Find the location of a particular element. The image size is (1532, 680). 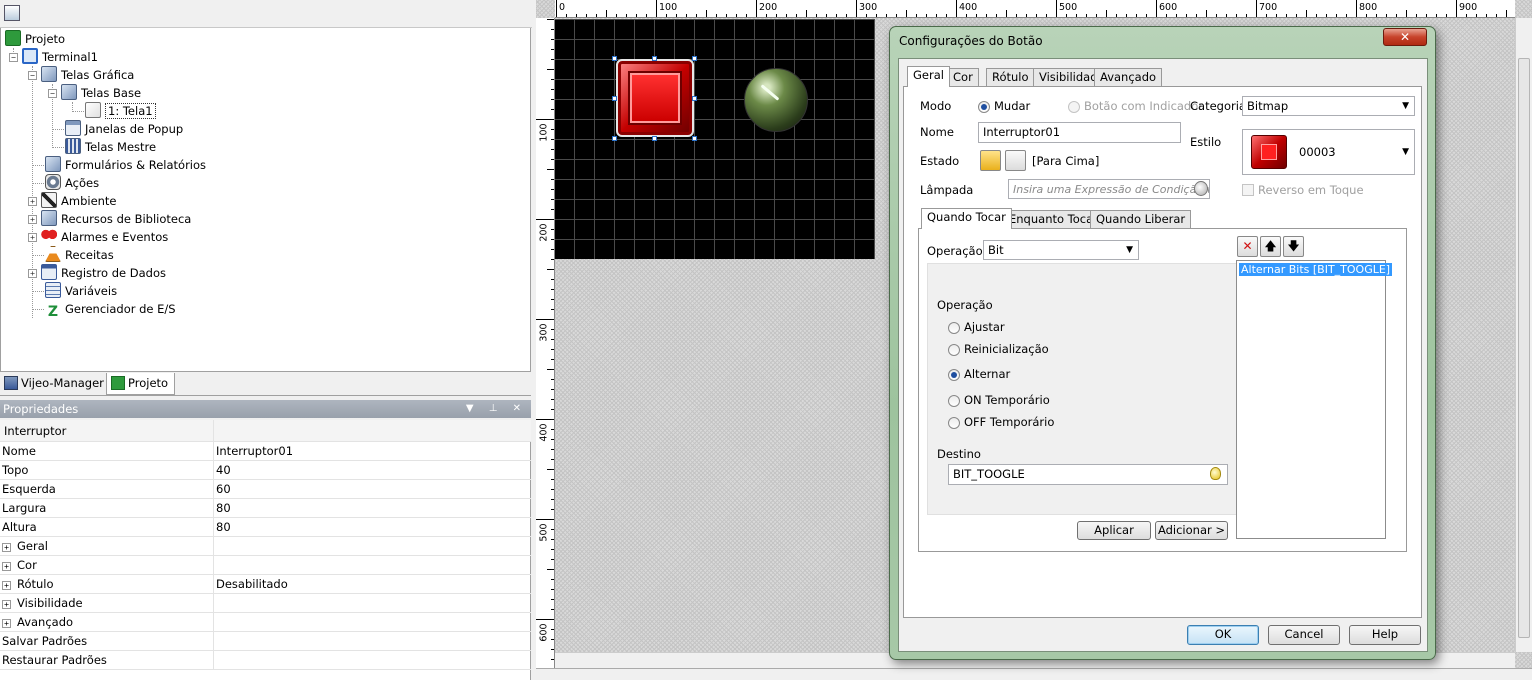

property-value: 40 is located at coordinates (223, 470).